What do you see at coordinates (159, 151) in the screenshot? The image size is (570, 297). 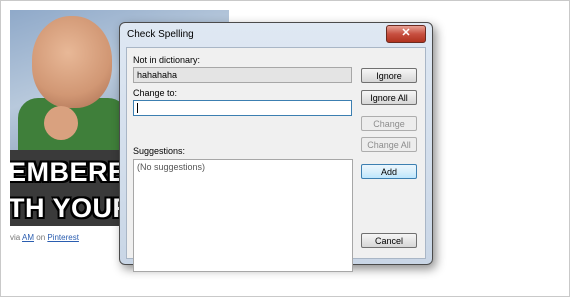 I see `suggestions-label: Suggestions:` at bounding box center [159, 151].